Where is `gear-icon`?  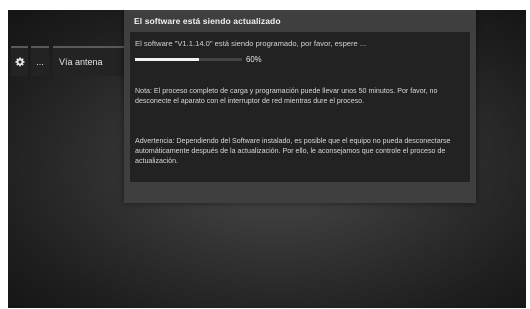
gear-icon is located at coordinates (19, 62).